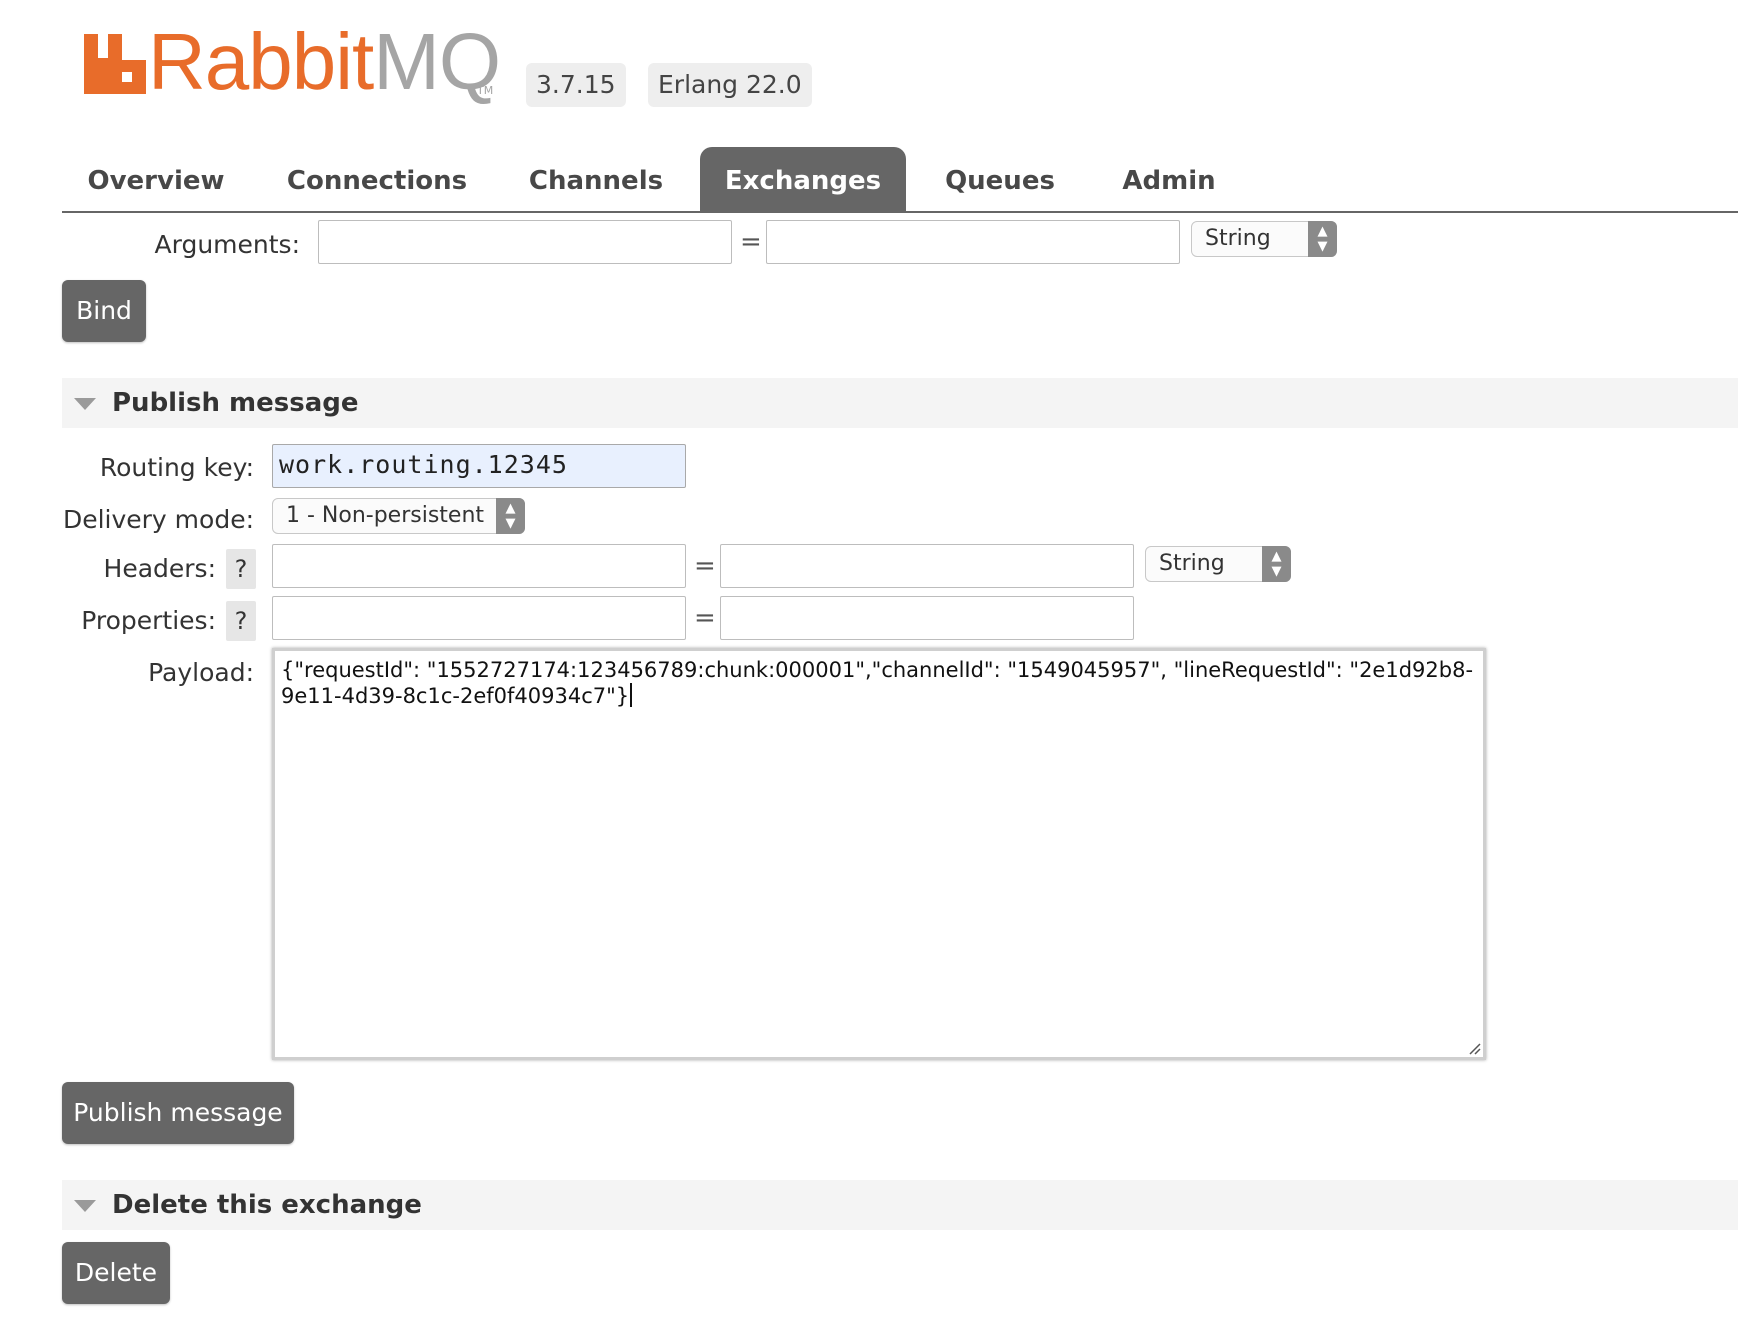 The height and width of the screenshot is (1338, 1738). What do you see at coordinates (115, 64) in the screenshot?
I see `rabbit-logo-icon` at bounding box center [115, 64].